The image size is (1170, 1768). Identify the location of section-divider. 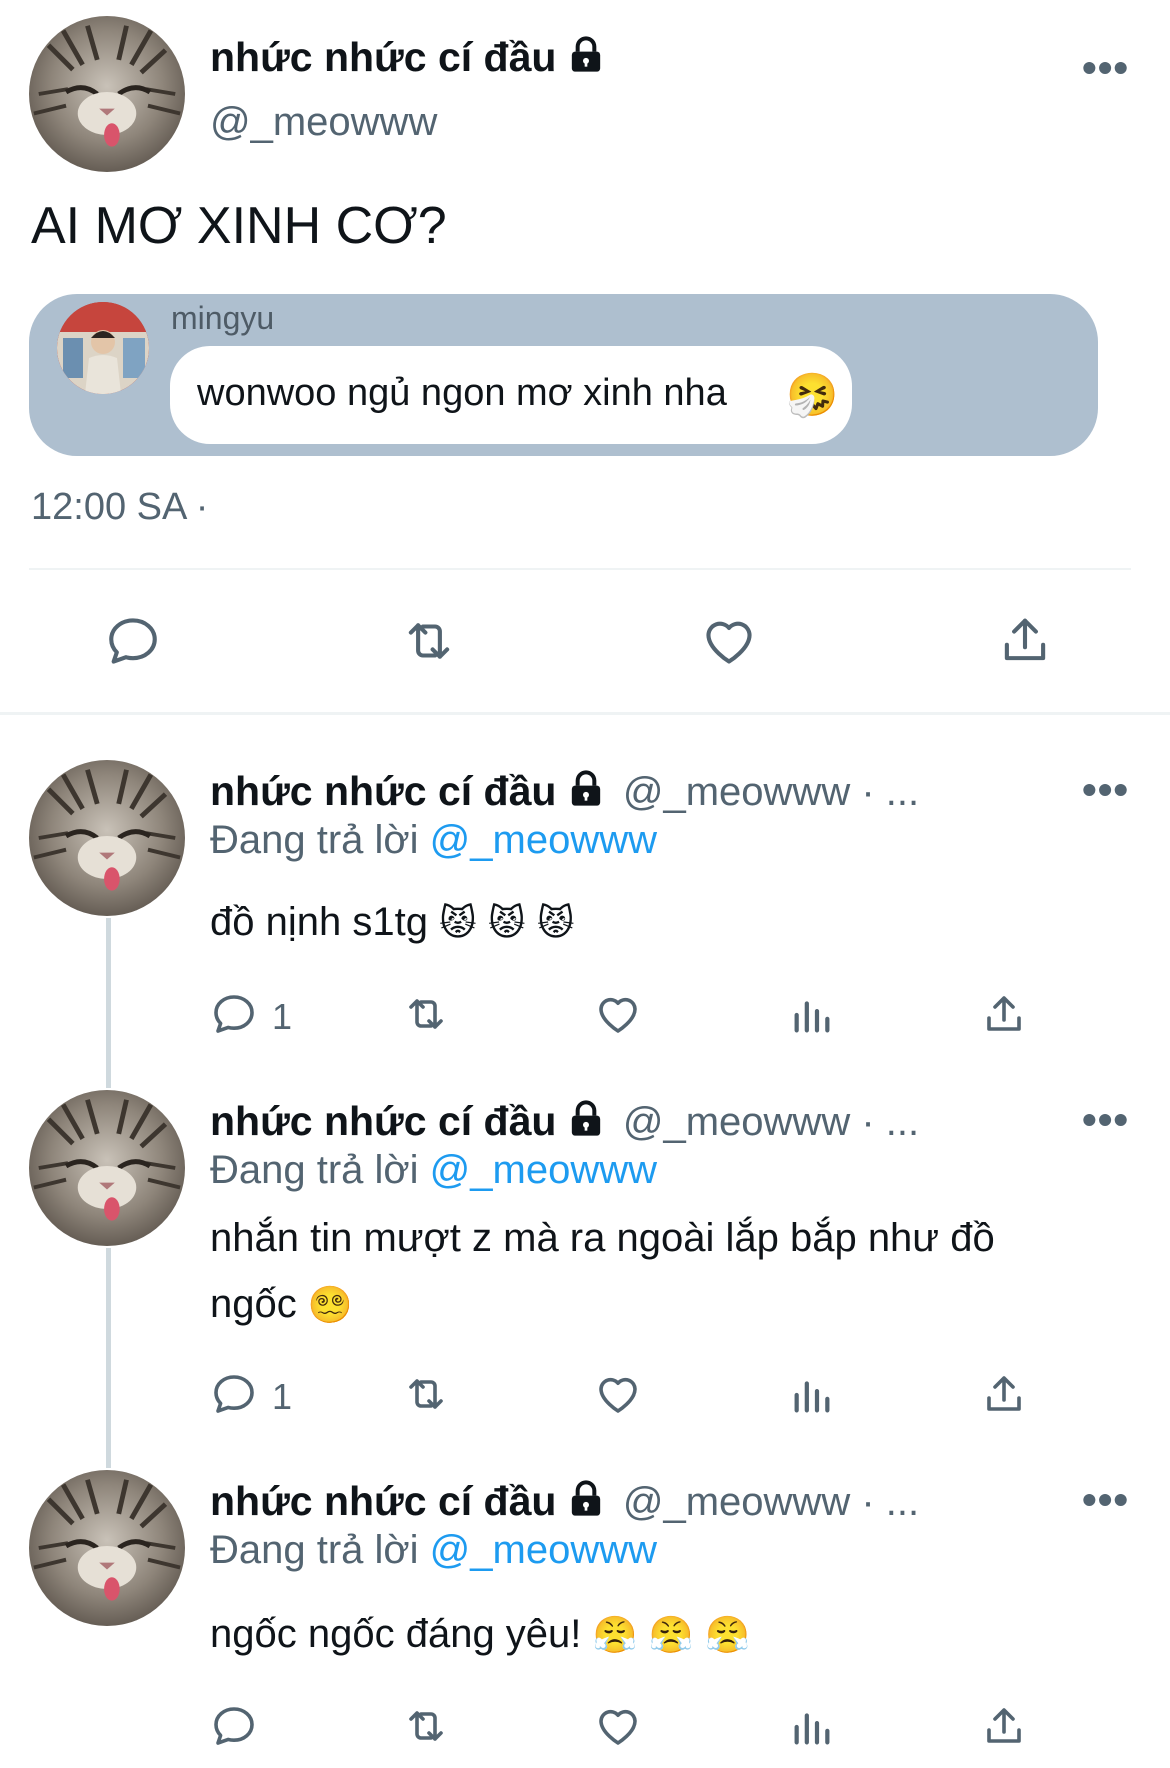
(585, 713).